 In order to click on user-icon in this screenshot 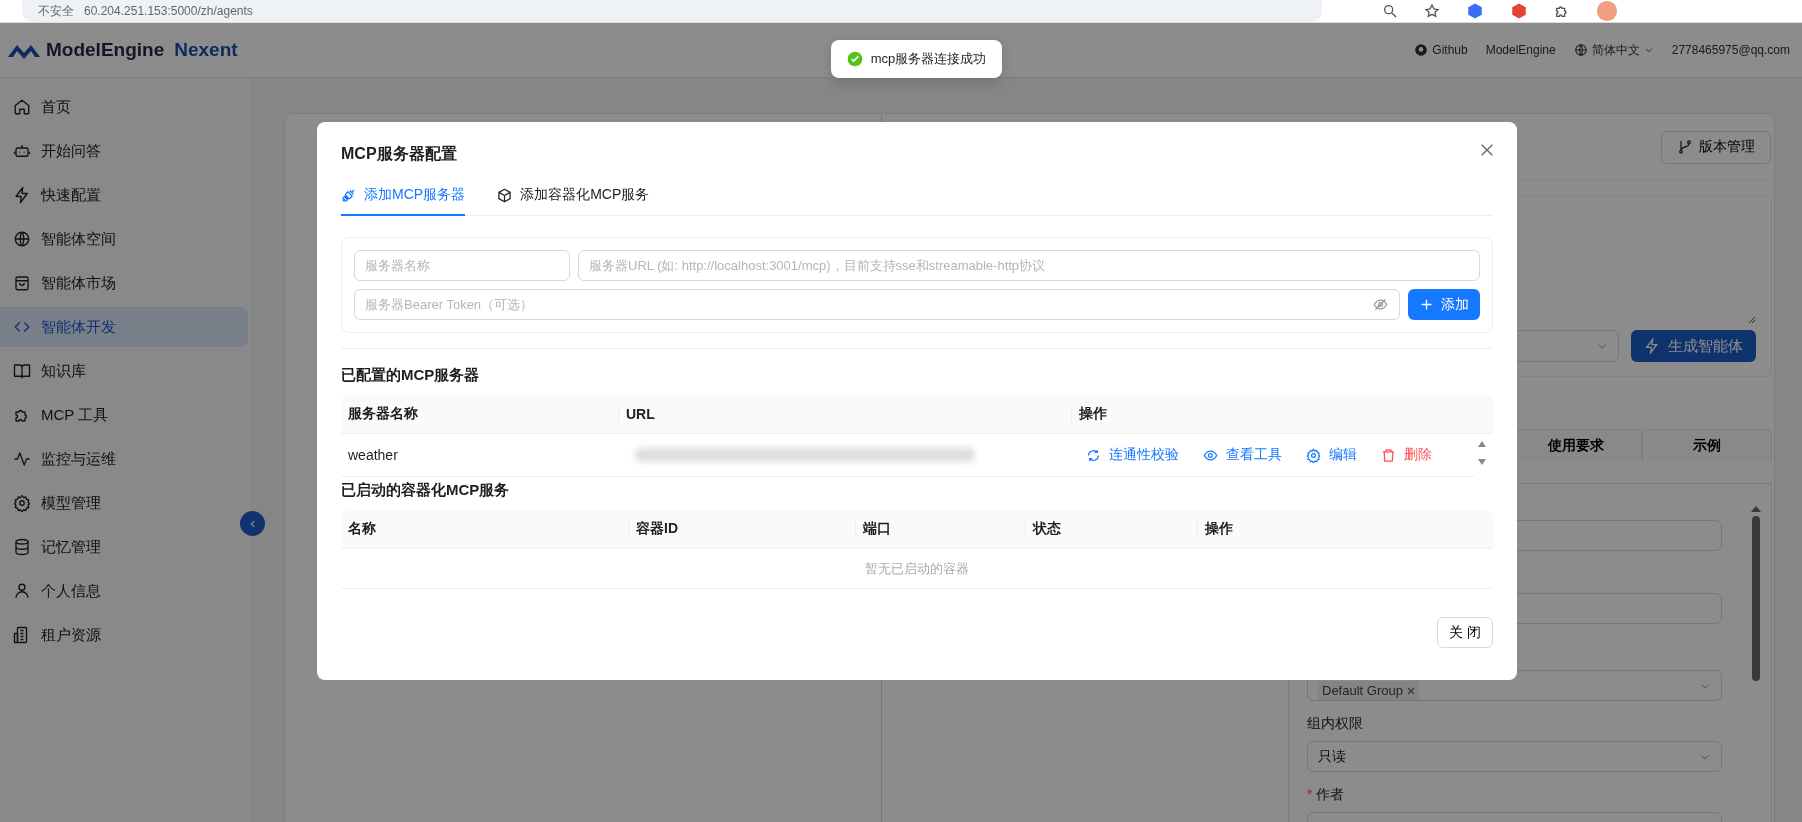, I will do `click(22, 591)`.